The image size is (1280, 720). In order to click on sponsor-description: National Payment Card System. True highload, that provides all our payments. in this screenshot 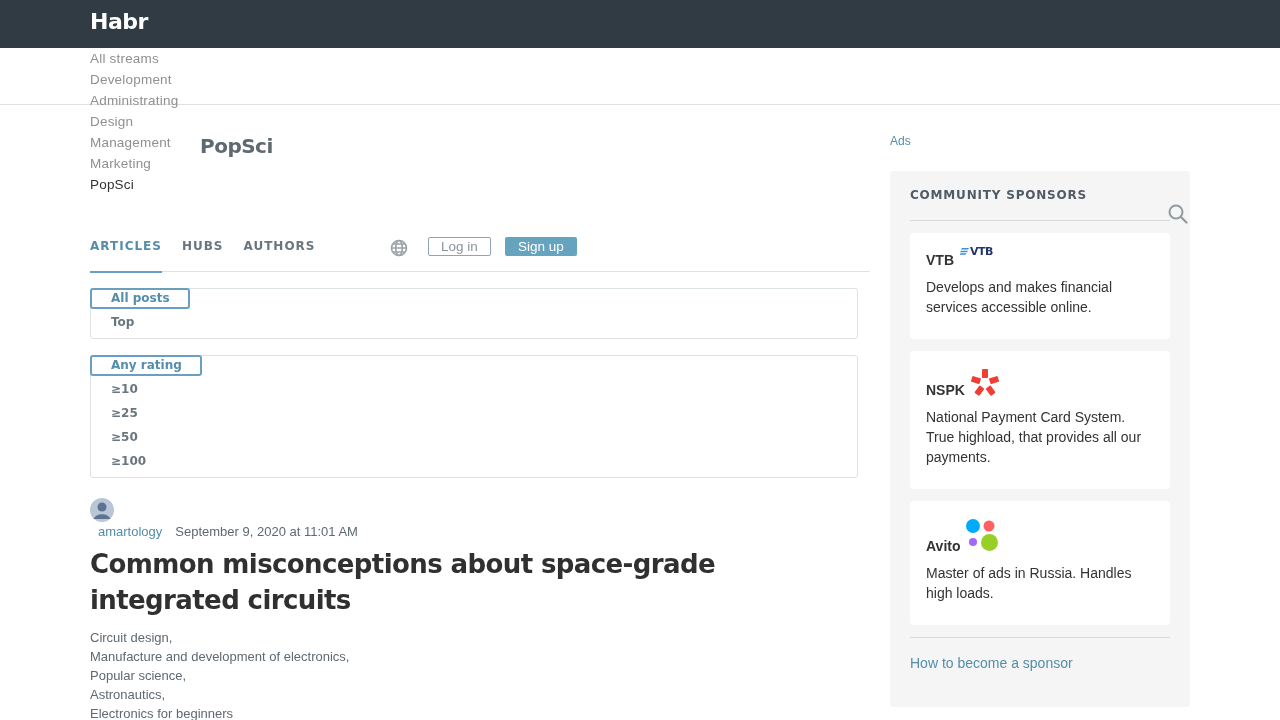, I will do `click(1034, 437)`.